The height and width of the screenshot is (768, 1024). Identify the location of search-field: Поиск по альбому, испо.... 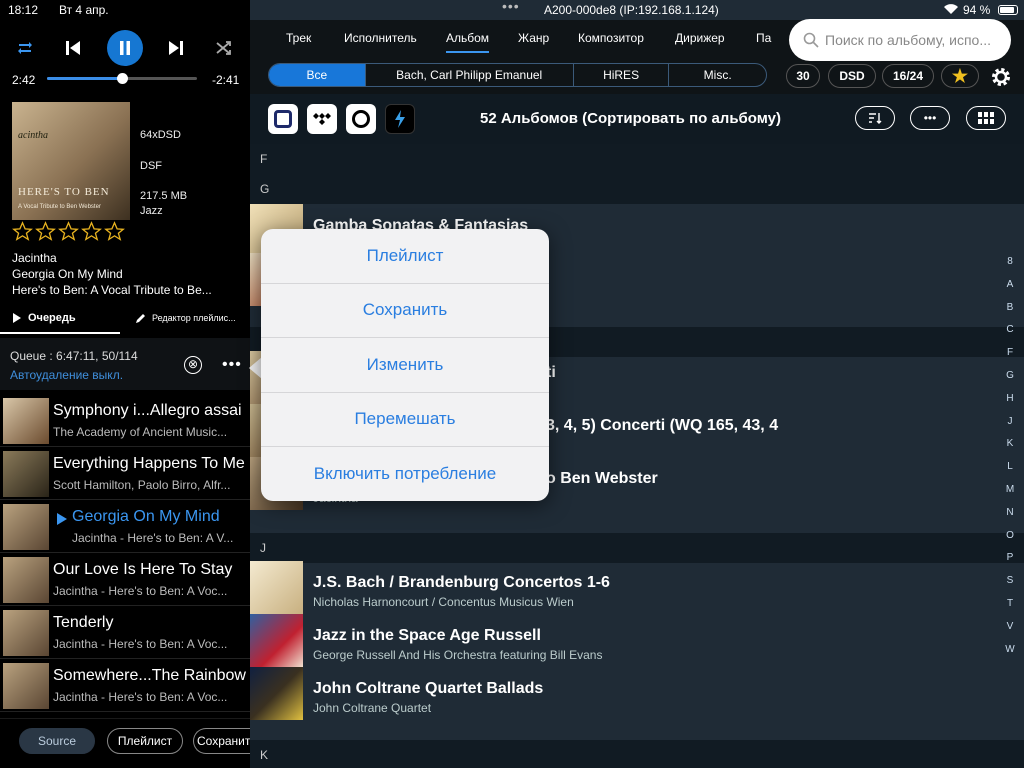
(900, 40).